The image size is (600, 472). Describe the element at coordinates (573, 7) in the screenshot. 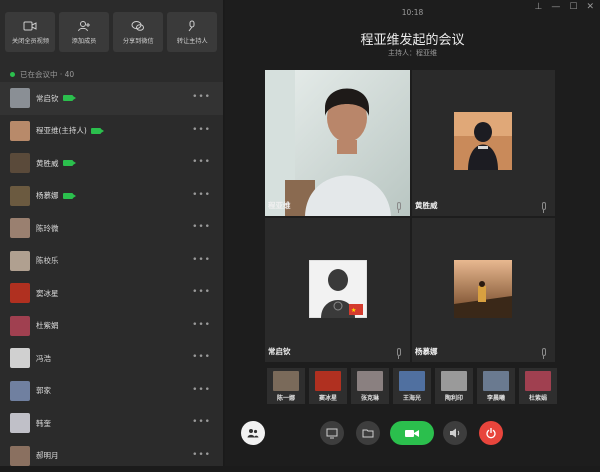

I see `maximize-icon: ☐` at that location.